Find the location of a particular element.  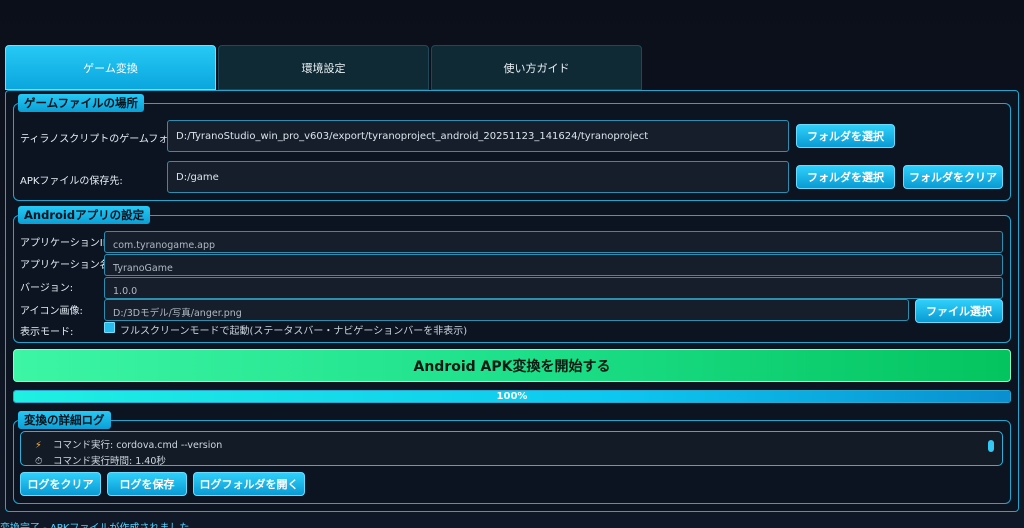

status-message: 変換完了 - APKファイルが作成されました is located at coordinates (94, 523).